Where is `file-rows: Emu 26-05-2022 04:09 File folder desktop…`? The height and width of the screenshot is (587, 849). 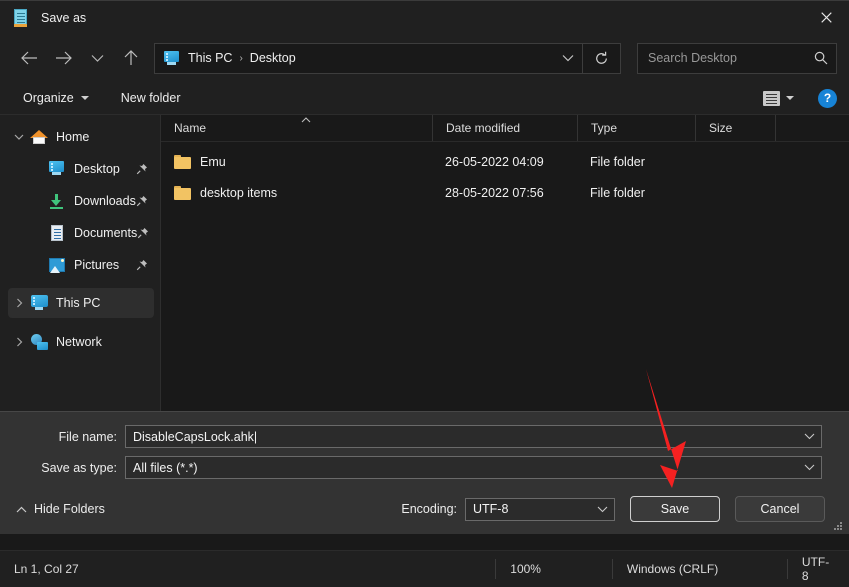 file-rows: Emu 26-05-2022 04:09 File folder desktop… is located at coordinates (505, 175).